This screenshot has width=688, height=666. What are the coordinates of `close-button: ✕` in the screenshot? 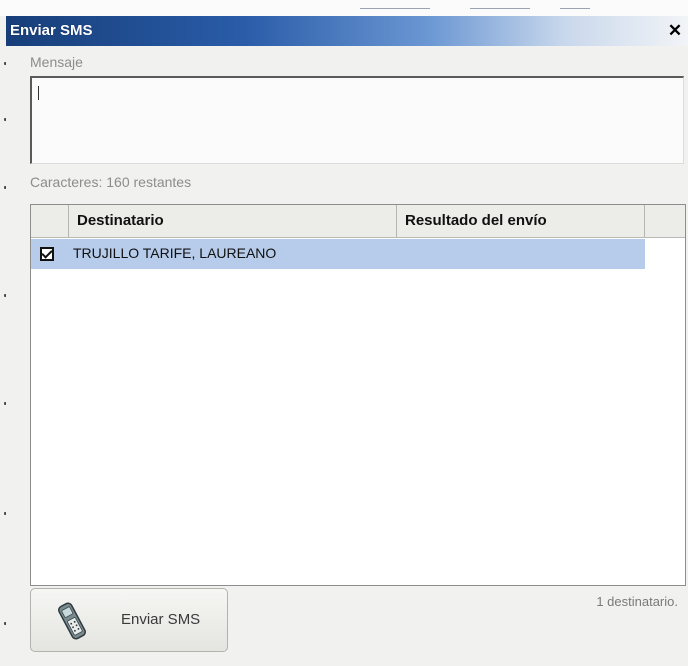 It's located at (675, 30).